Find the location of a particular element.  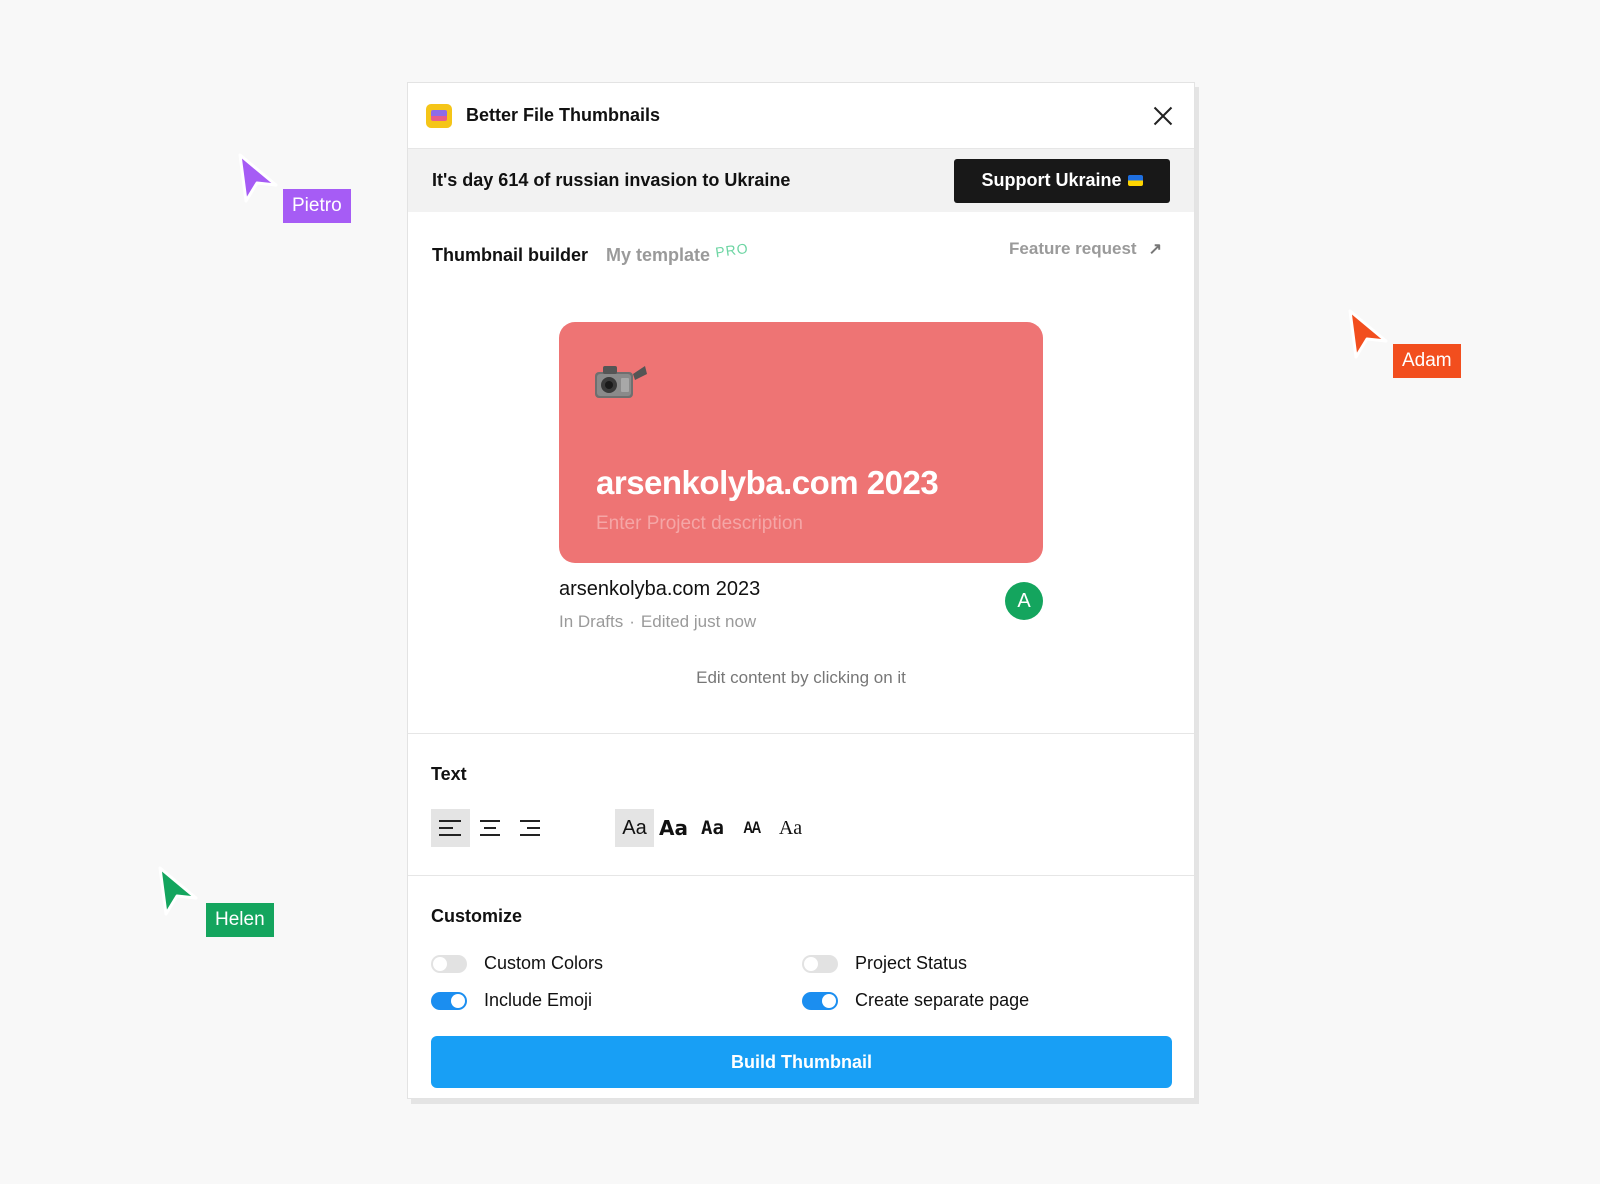

pro-badge: PRO is located at coordinates (732, 250).